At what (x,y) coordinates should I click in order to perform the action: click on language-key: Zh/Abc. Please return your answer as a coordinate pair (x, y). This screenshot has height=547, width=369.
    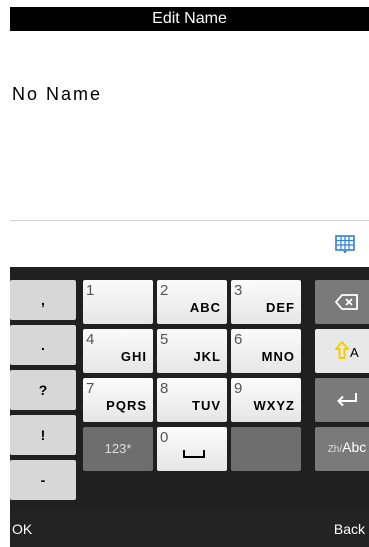
    Looking at the image, I should click on (342, 449).